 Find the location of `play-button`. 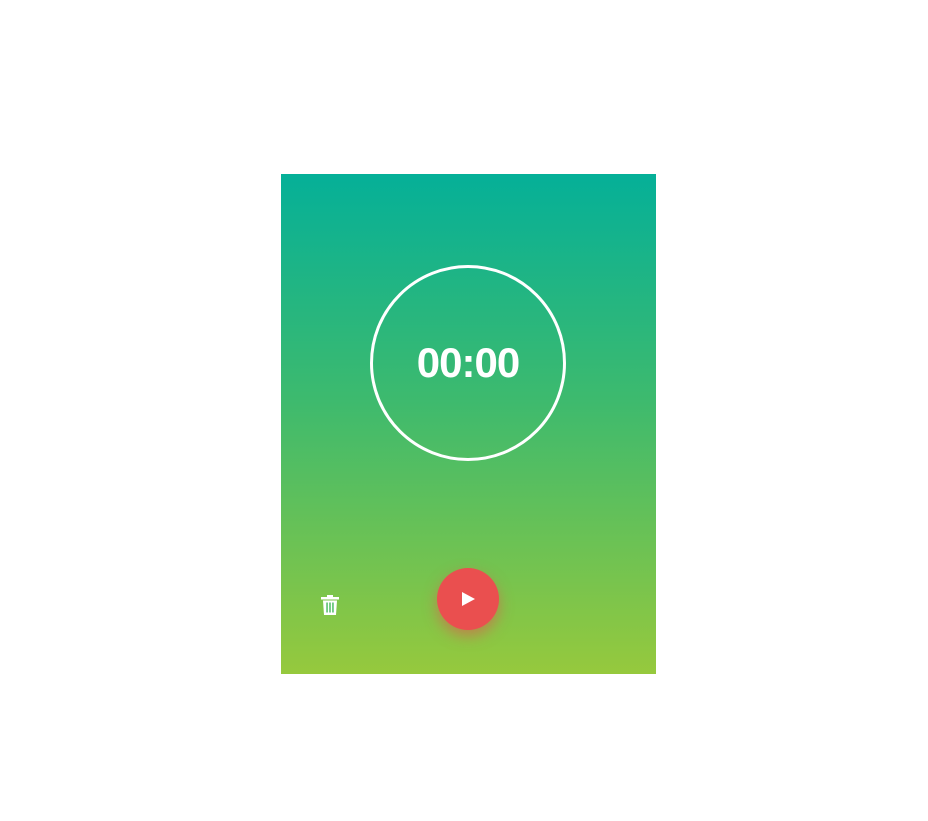

play-button is located at coordinates (468, 599).